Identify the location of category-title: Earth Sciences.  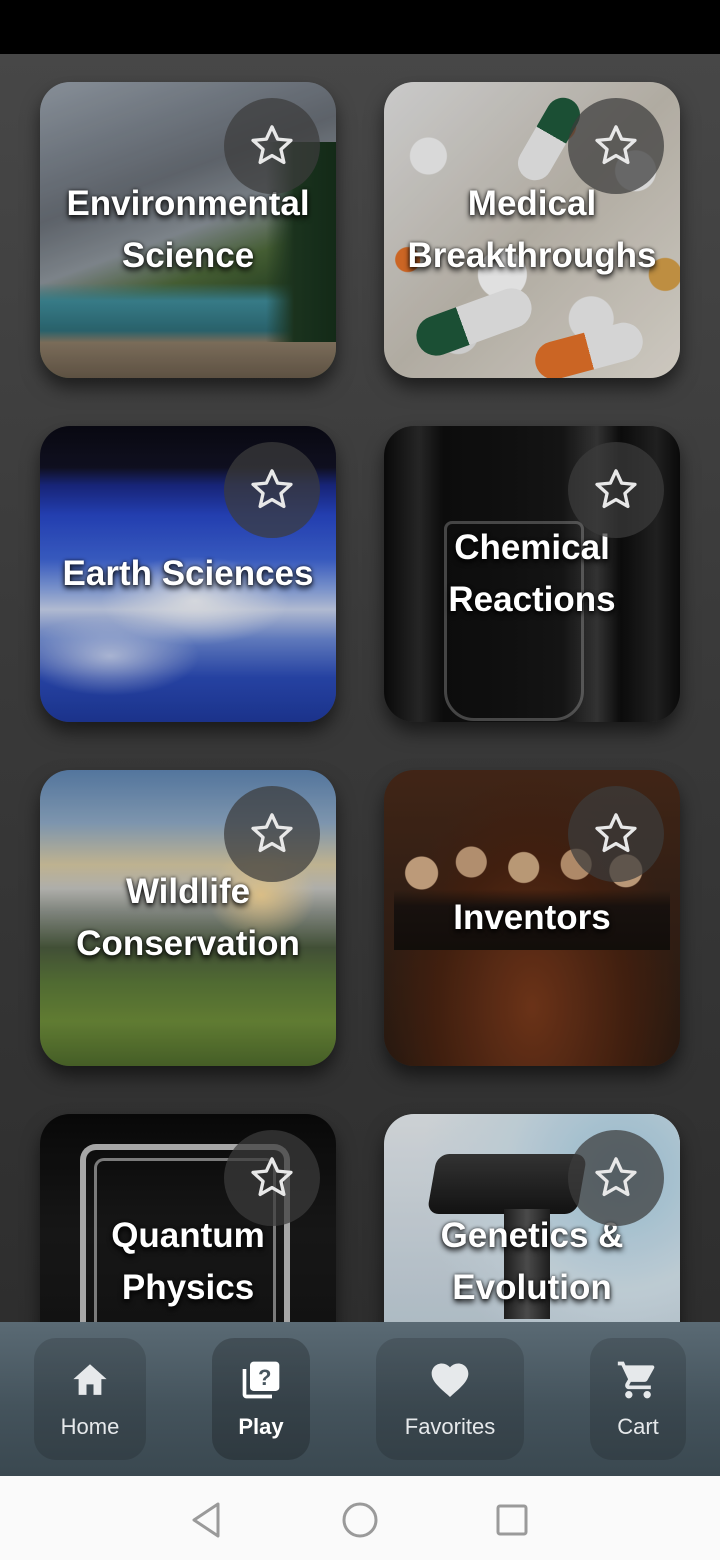
(188, 573).